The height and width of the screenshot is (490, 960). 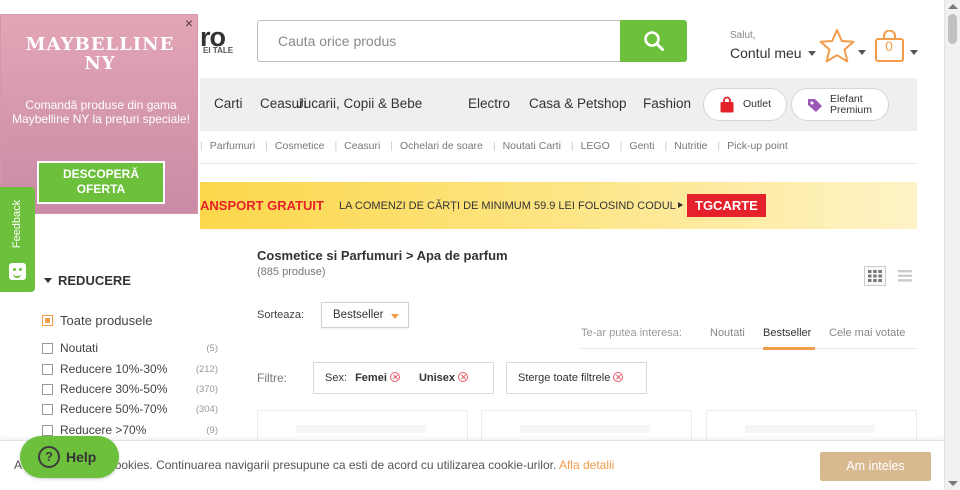 I want to click on feedback-tab: Feedback, so click(x=17, y=239).